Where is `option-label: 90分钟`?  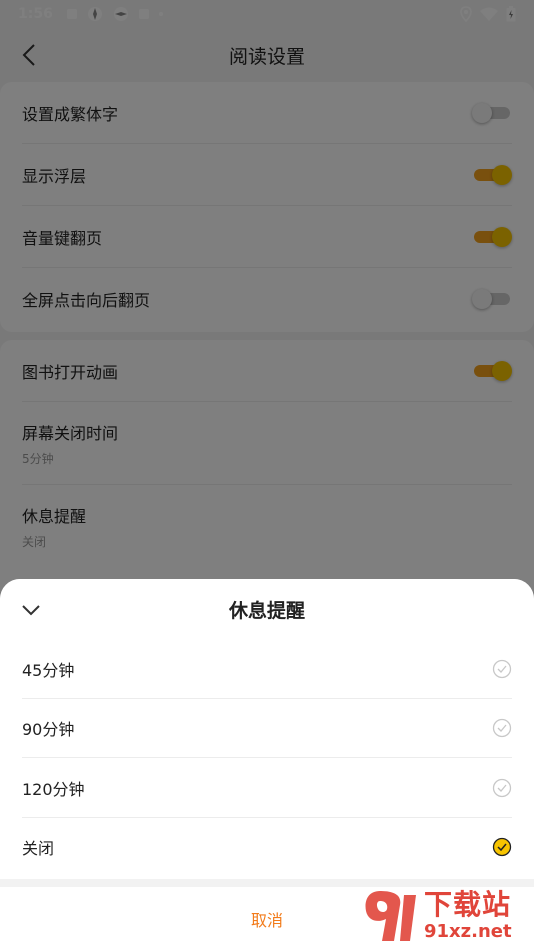
option-label: 90分钟 is located at coordinates (48, 730).